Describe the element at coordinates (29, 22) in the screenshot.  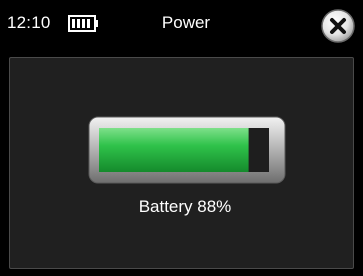
I see `clock-time: 12:10` at that location.